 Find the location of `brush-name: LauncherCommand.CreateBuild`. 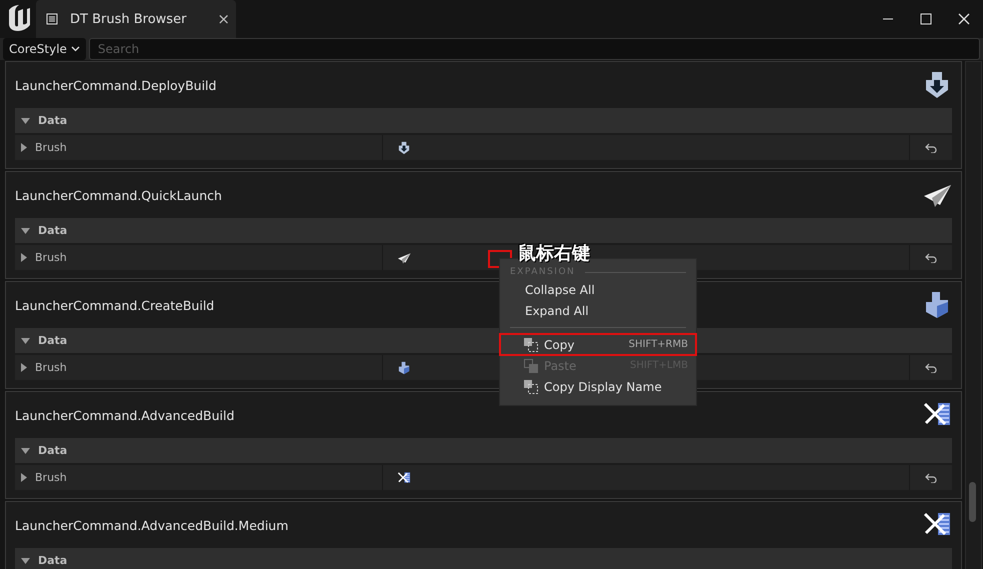

brush-name: LauncherCommand.CreateBuild is located at coordinates (114, 305).